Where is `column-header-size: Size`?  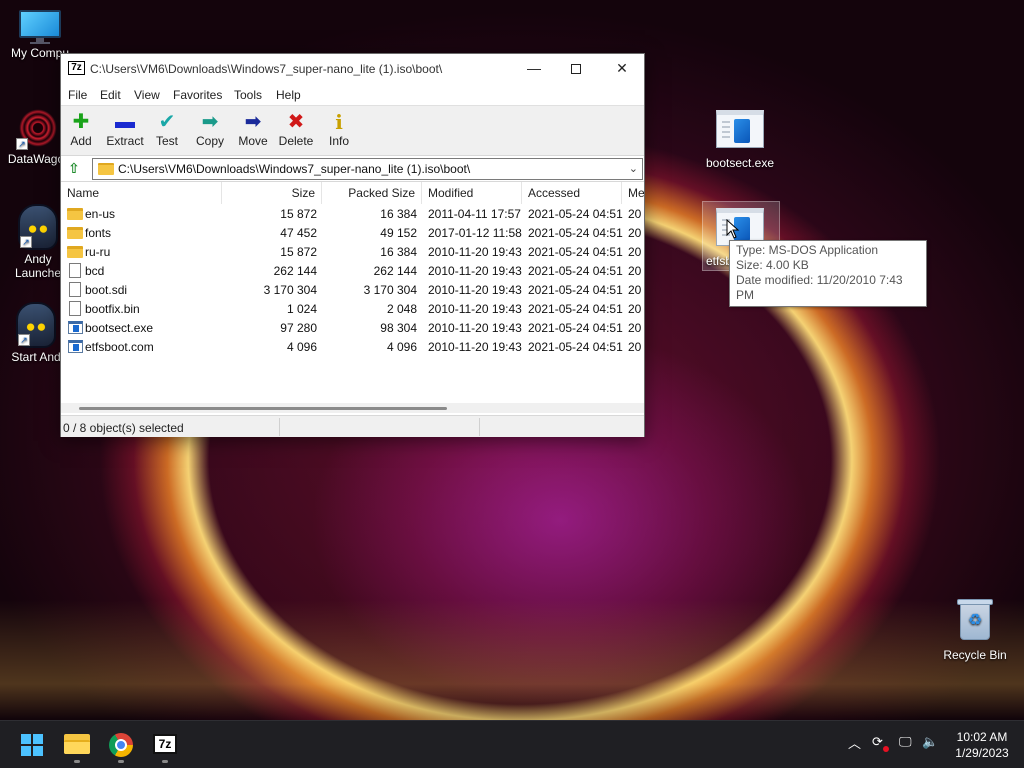 column-header-size: Size is located at coordinates (272, 193).